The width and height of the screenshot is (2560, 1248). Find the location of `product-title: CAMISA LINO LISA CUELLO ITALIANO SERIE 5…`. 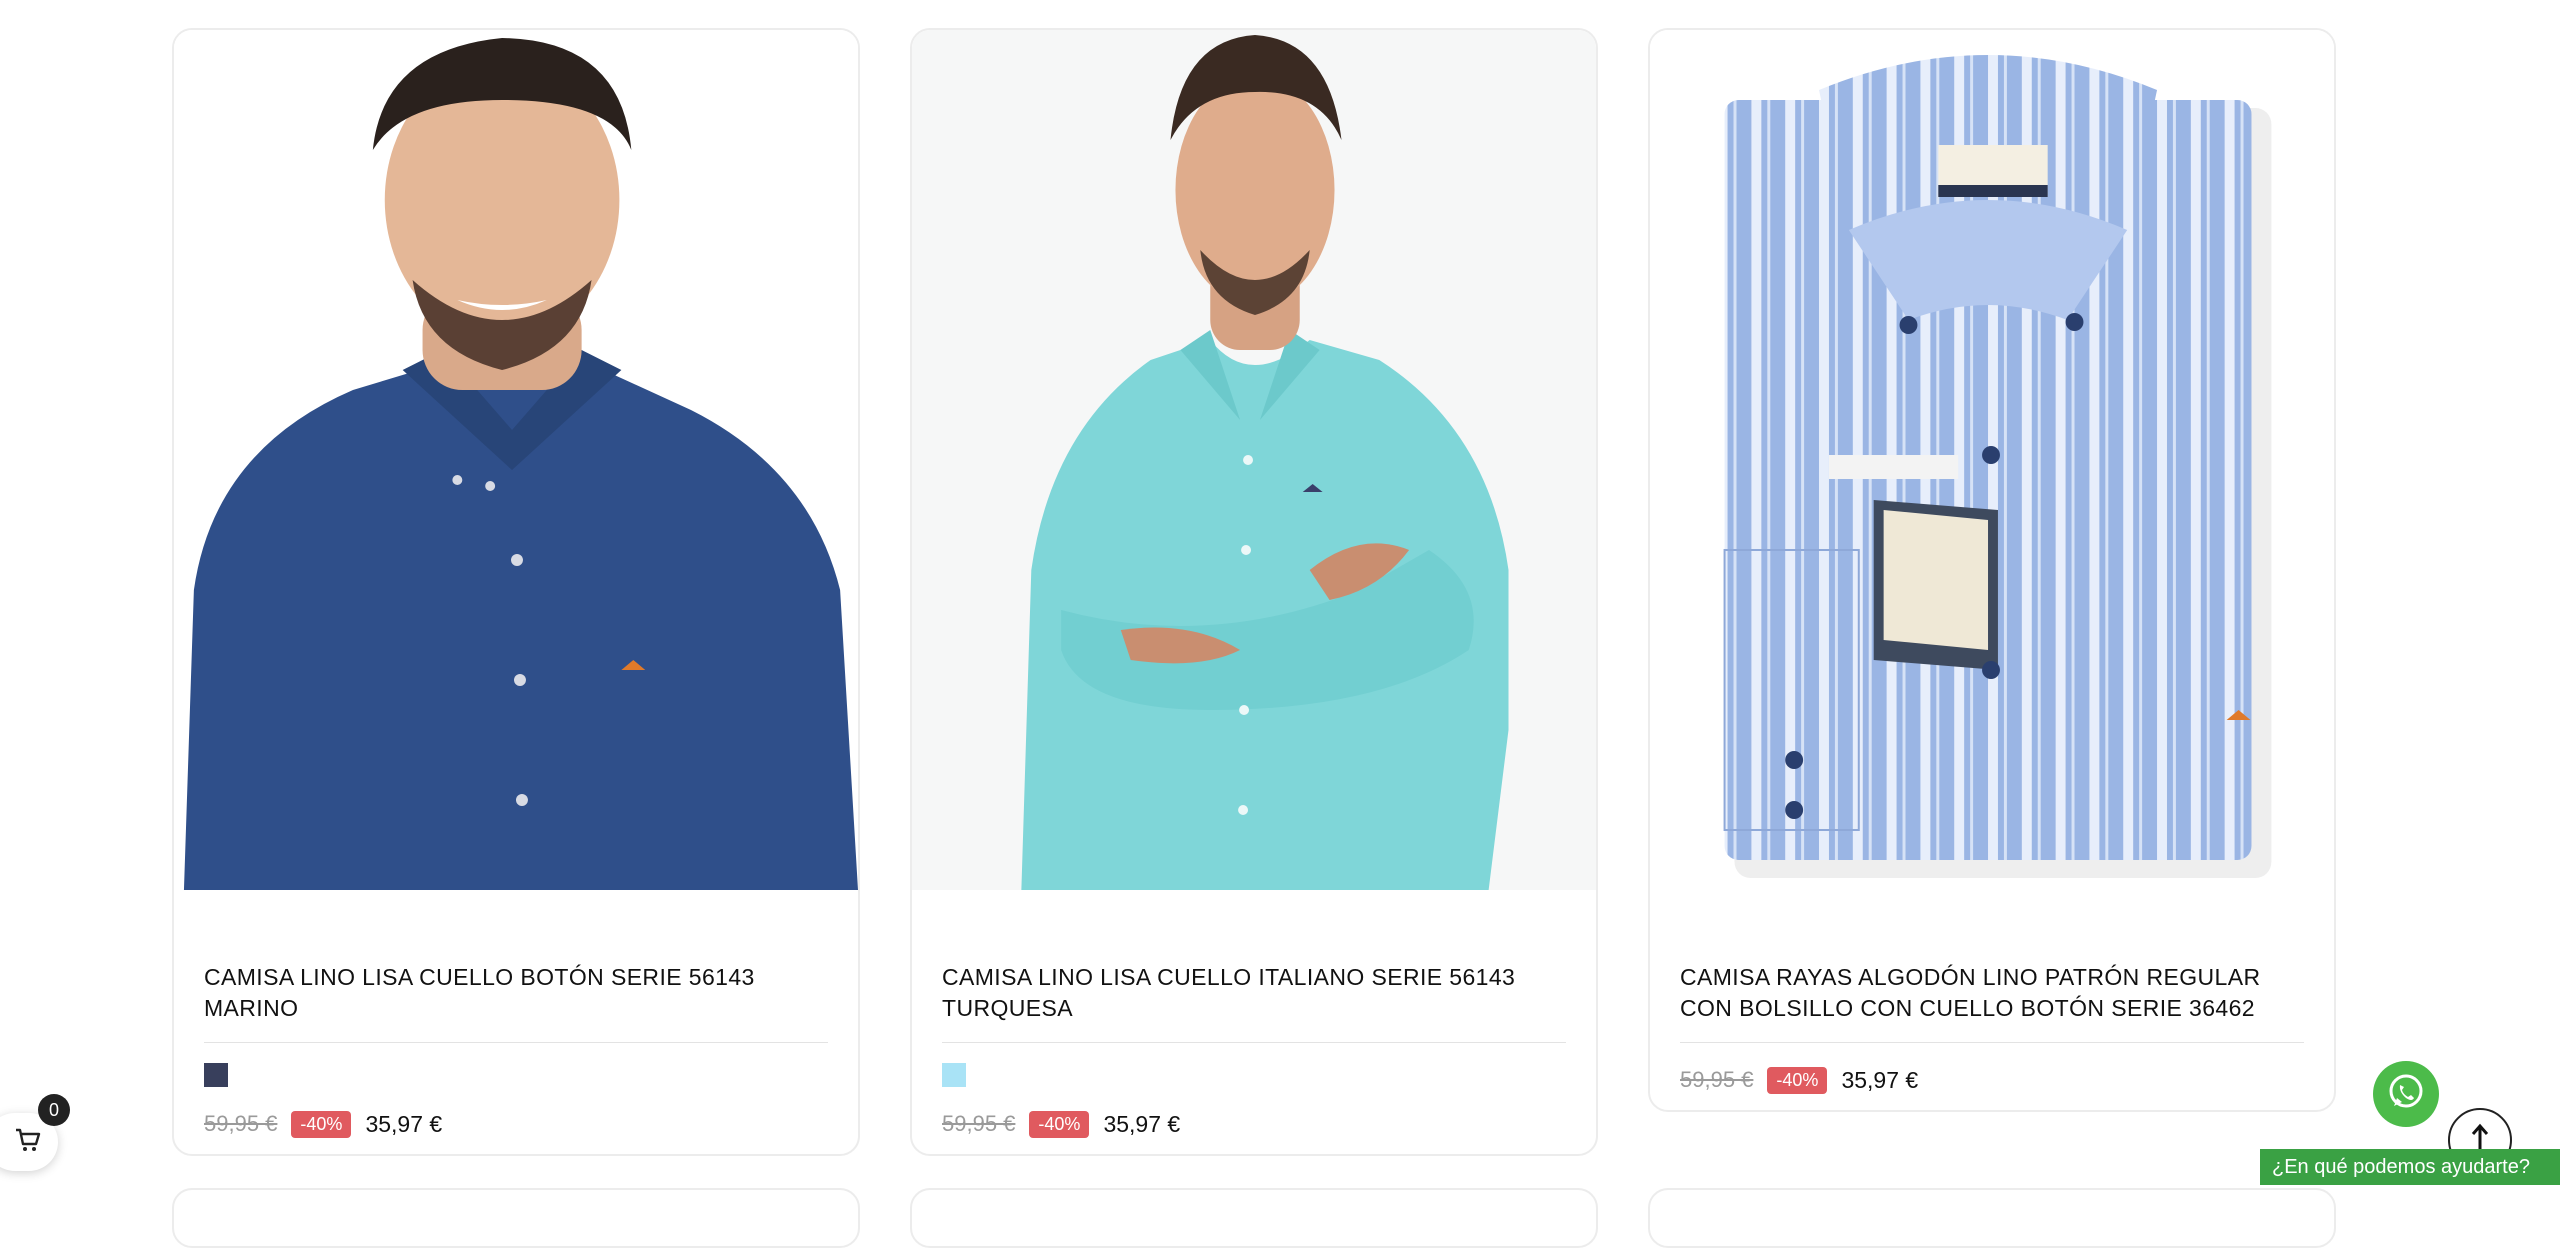

product-title: CAMISA LINO LISA CUELLO ITALIANO SERIE 5… is located at coordinates (1254, 1002).